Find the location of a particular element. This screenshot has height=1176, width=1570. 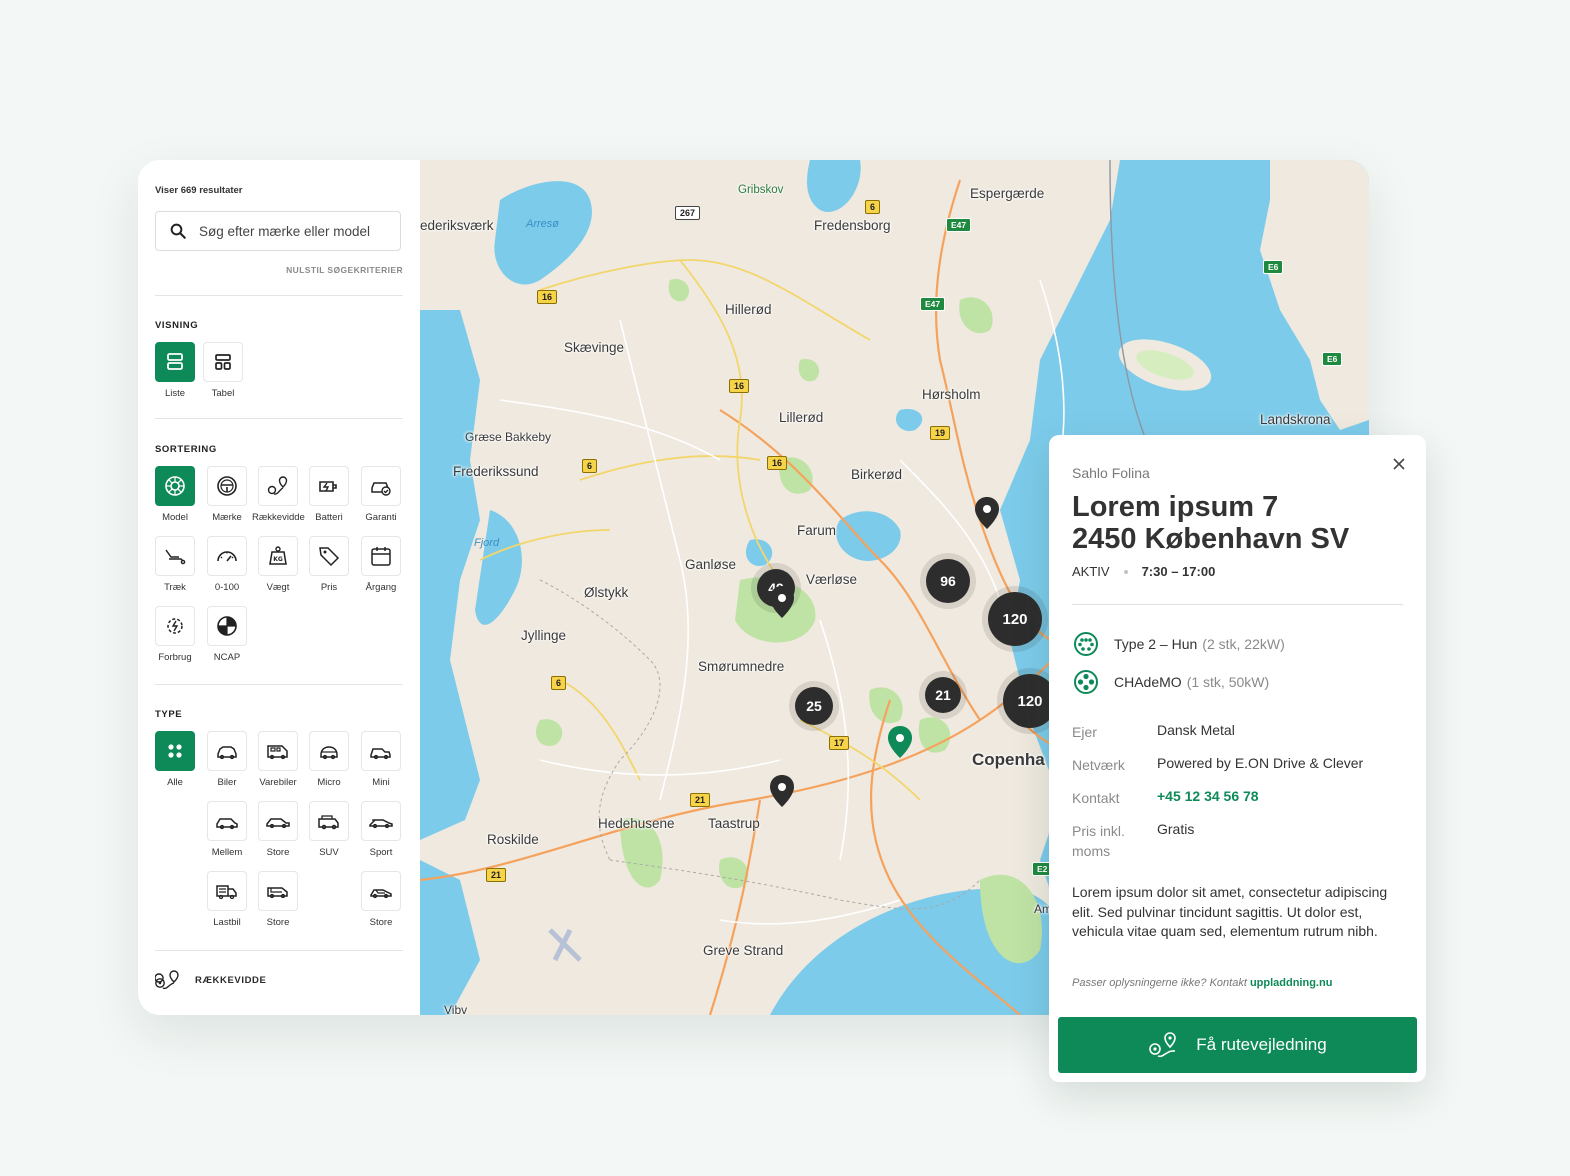

selected-station-pin is located at coordinates (900, 742).